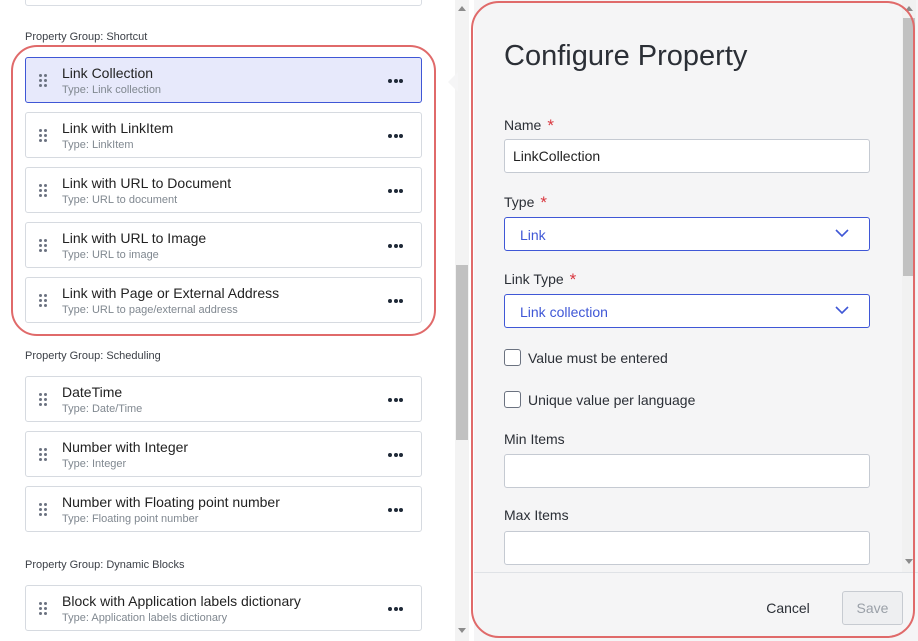 The image size is (918, 641). What do you see at coordinates (120, 200) in the screenshot?
I see `property-type: Type: URL to document` at bounding box center [120, 200].